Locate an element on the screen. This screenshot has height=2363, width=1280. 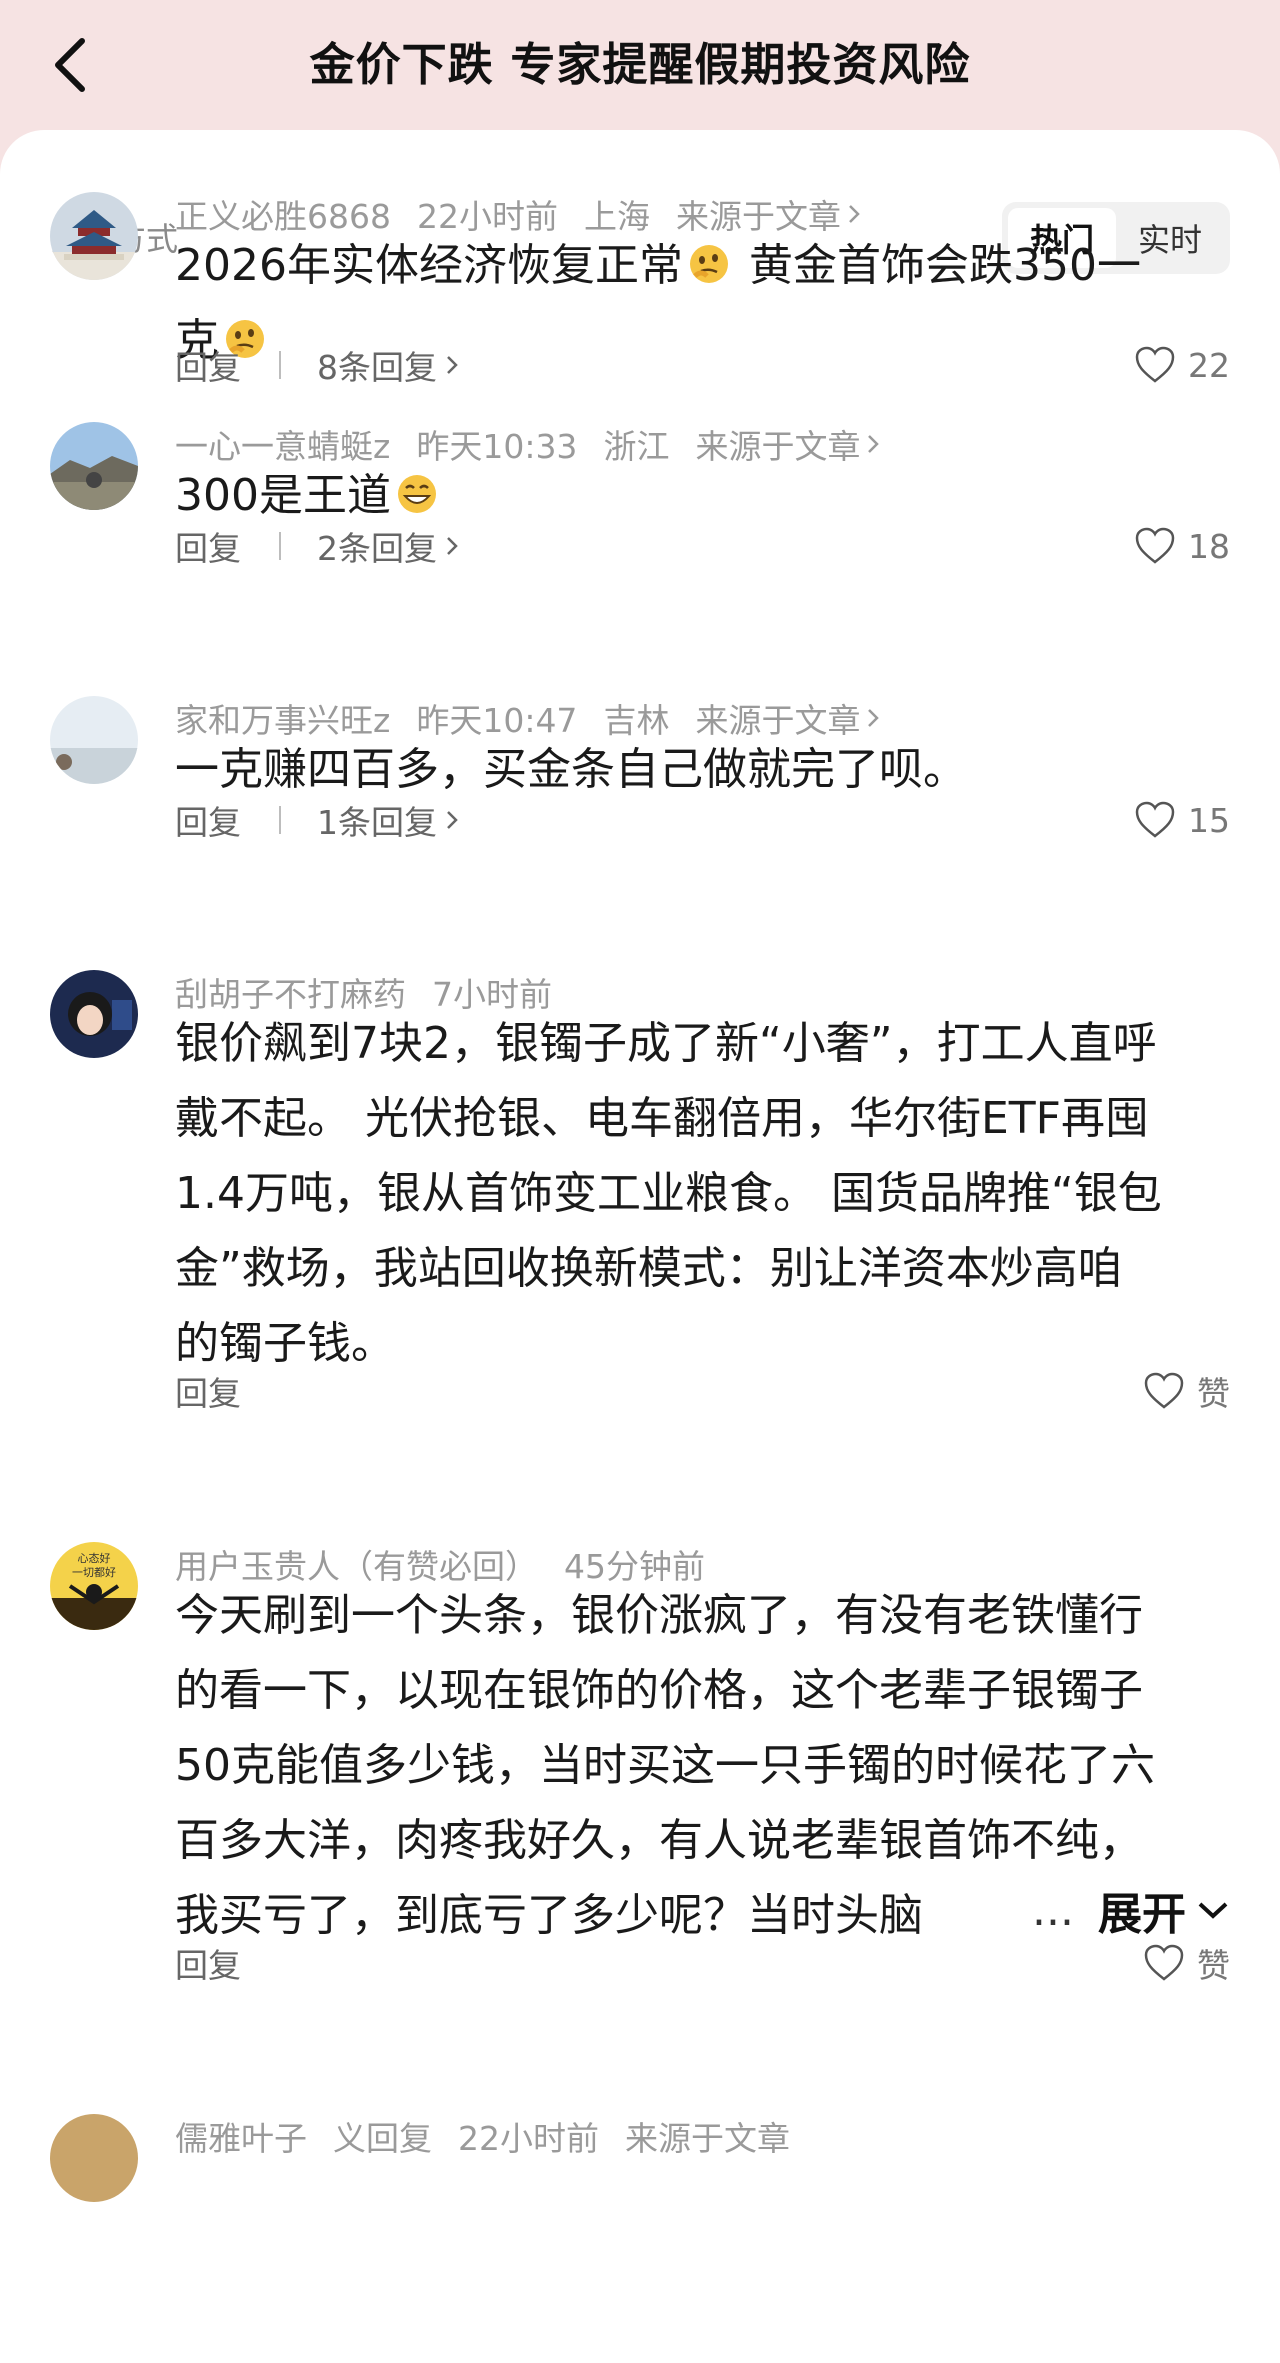
top-bar: 金价下跌 专家提醒假期投资风险 is located at coordinates (640, 70).